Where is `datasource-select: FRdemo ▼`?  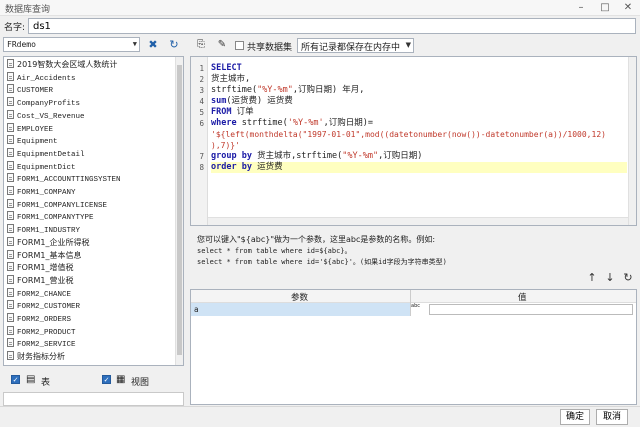 datasource-select: FRdemo ▼ is located at coordinates (71, 44).